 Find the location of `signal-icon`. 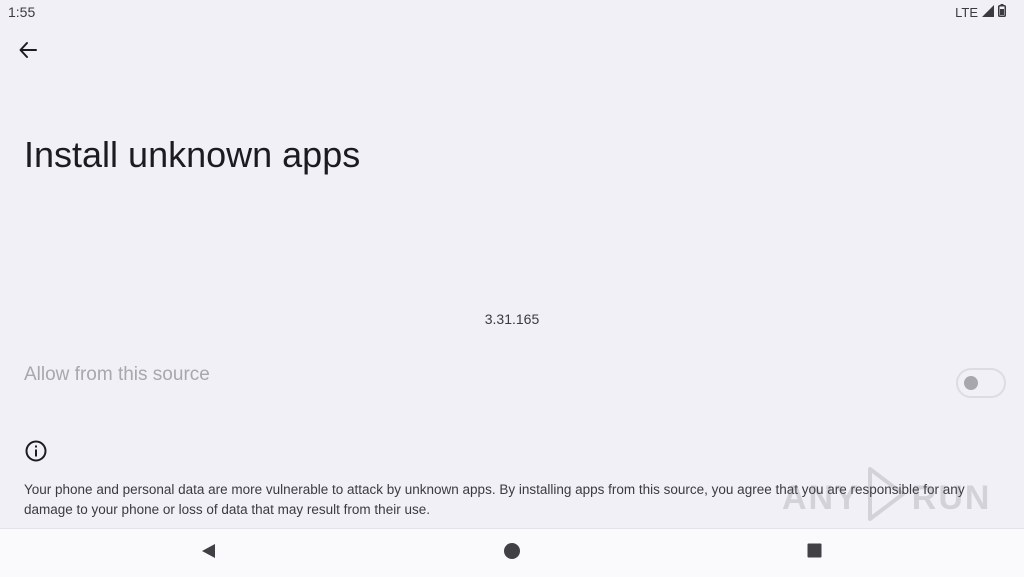

signal-icon is located at coordinates (988, 12).